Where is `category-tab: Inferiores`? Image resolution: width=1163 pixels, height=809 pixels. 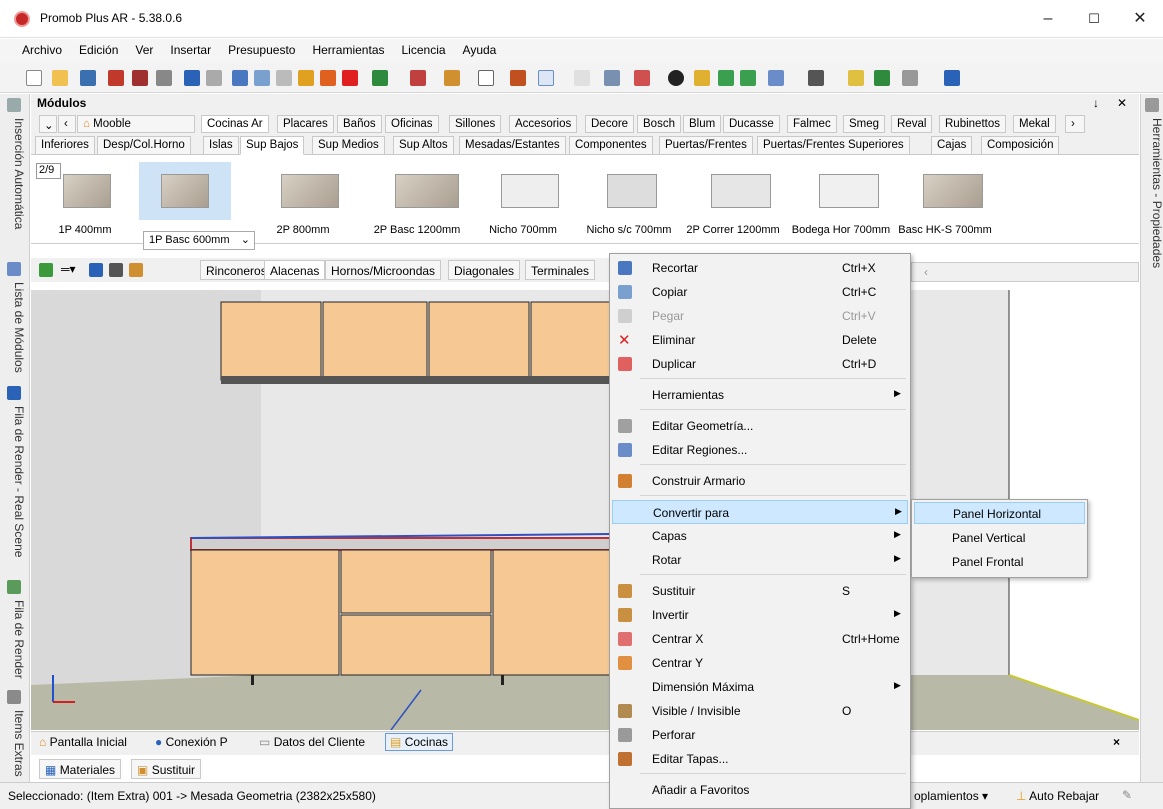
category-tab: Inferiores is located at coordinates (65, 145).